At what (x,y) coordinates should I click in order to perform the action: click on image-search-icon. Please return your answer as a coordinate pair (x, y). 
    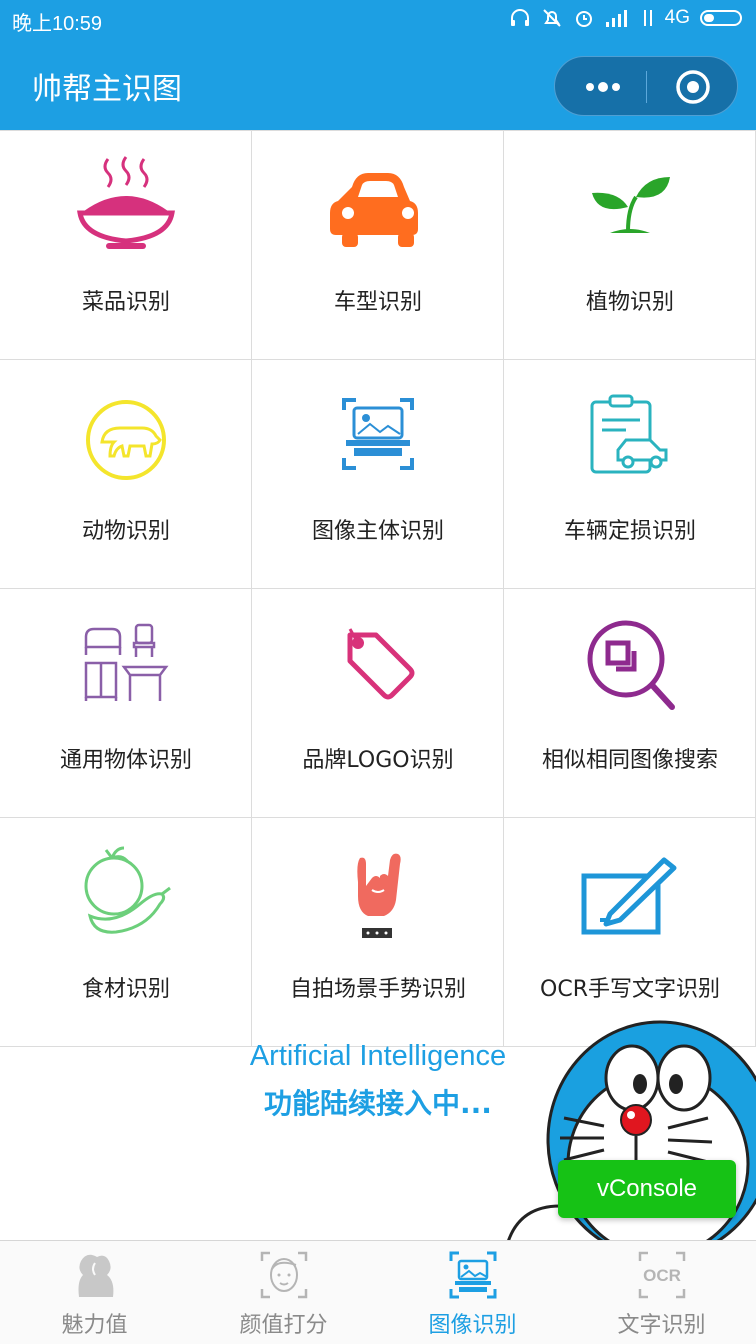
    Looking at the image, I should click on (631, 665).